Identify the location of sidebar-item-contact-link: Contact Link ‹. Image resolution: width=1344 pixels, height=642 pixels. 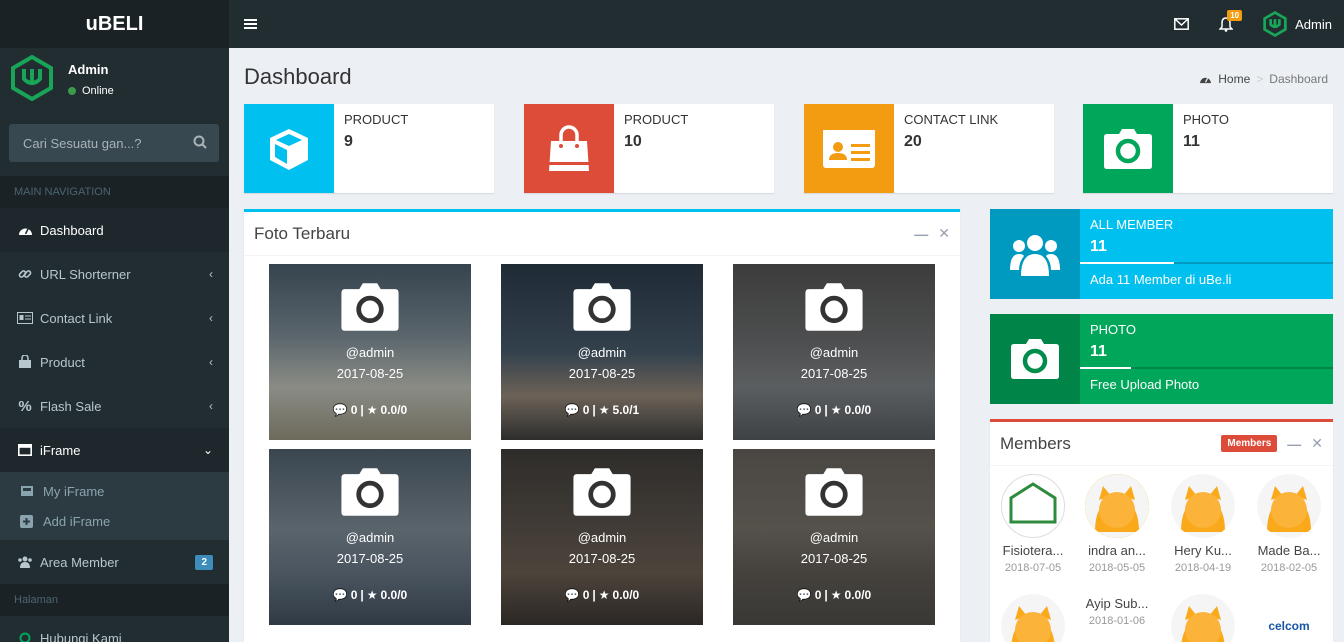
(114, 318).